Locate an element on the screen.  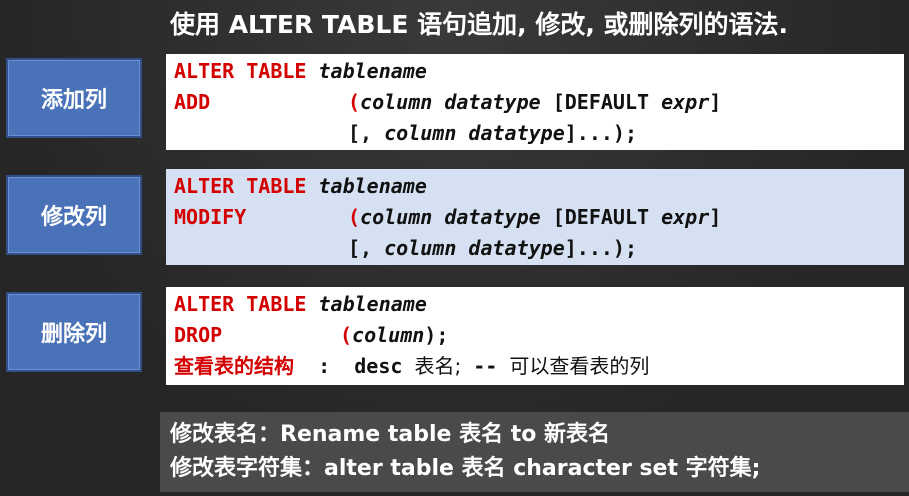
code-line: ADD (column datatype [DEFAULT expr] is located at coordinates (539, 102).